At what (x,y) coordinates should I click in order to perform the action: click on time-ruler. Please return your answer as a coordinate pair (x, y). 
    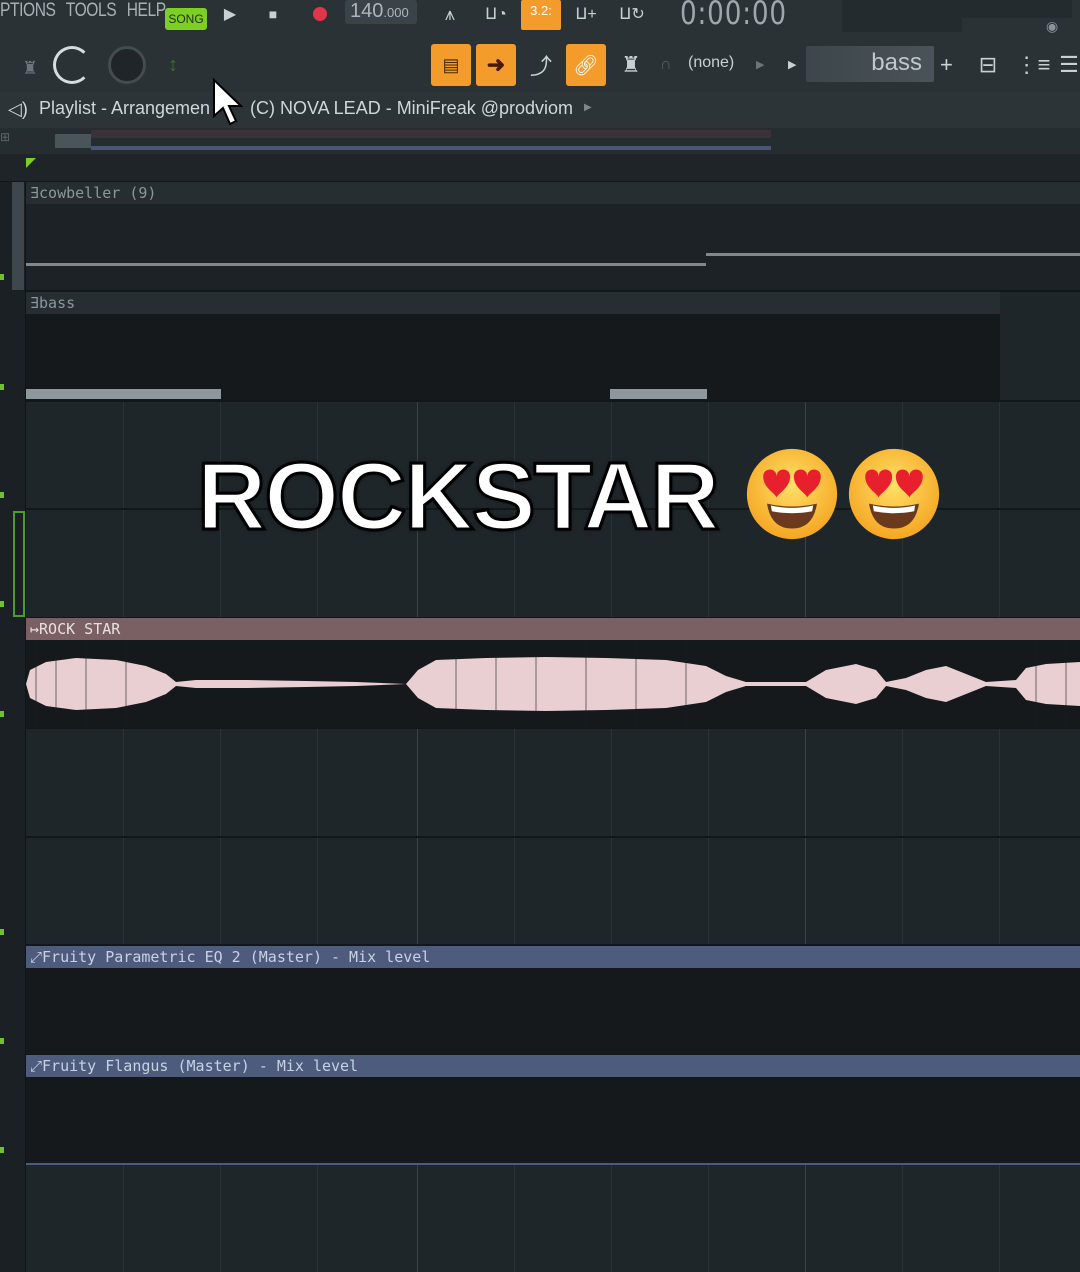
    Looking at the image, I should click on (540, 168).